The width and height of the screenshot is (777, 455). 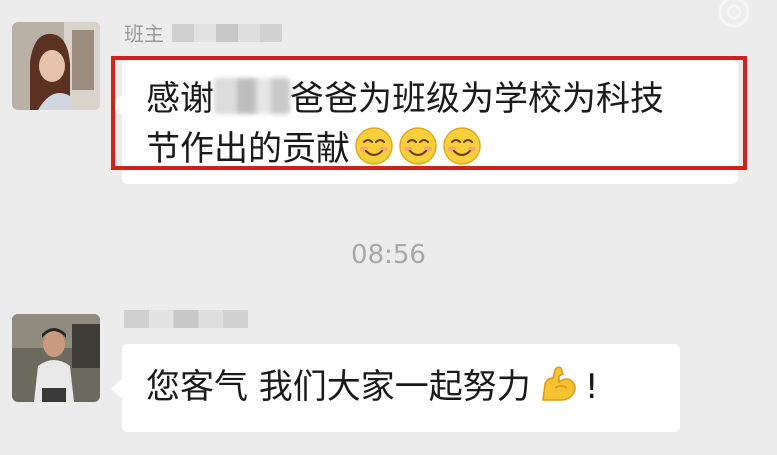 I want to click on timestamp: 08:56, so click(x=388, y=255).